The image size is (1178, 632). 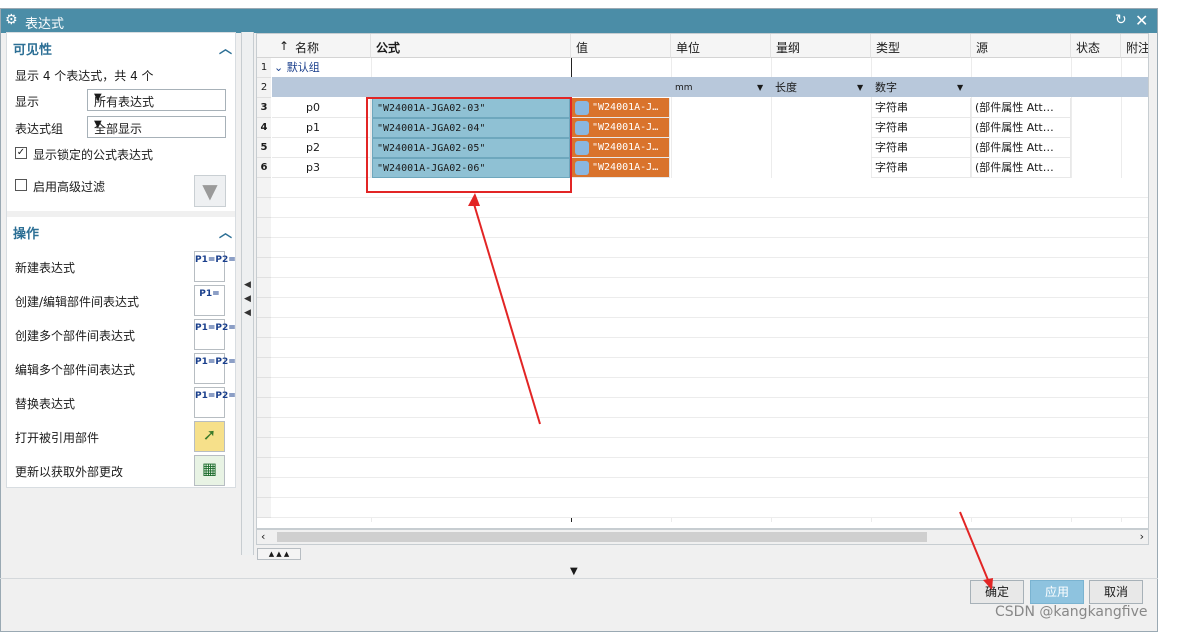 What do you see at coordinates (215, 368) in the screenshot?
I see `edit-multi-interpart-icon: P1=P2=` at bounding box center [215, 368].